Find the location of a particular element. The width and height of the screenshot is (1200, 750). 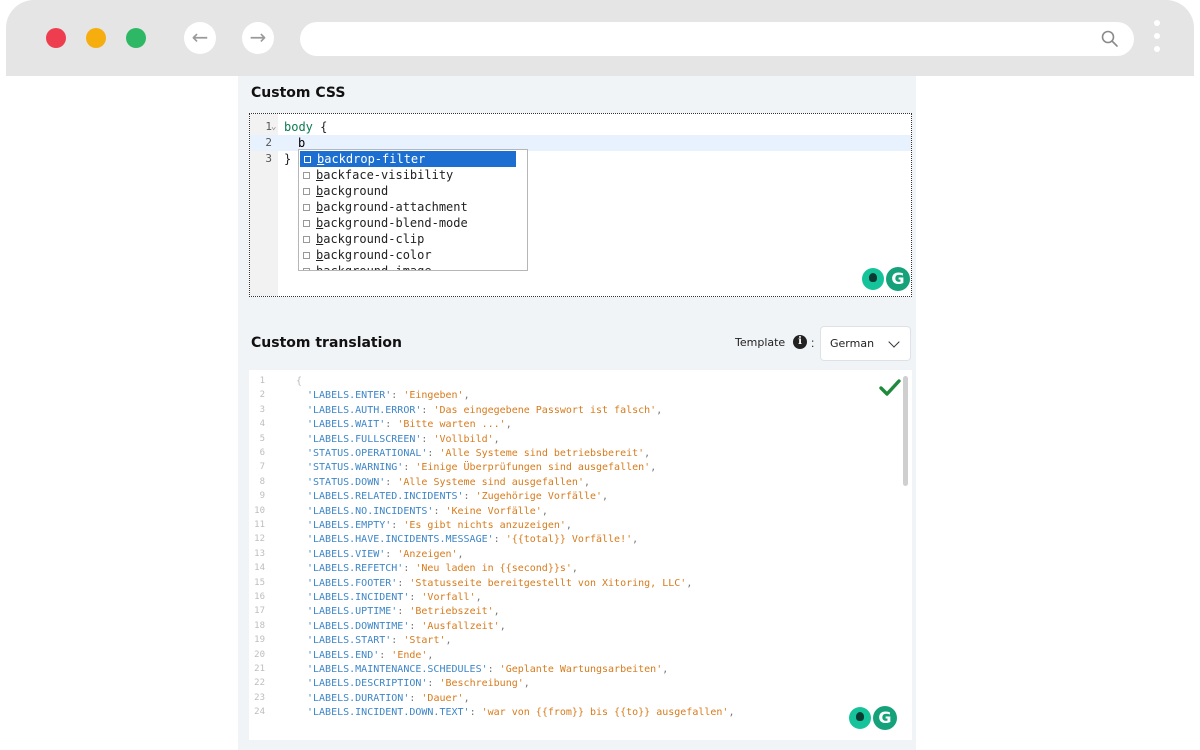

code-line: 1 ⌄ body { is located at coordinates (580, 127).